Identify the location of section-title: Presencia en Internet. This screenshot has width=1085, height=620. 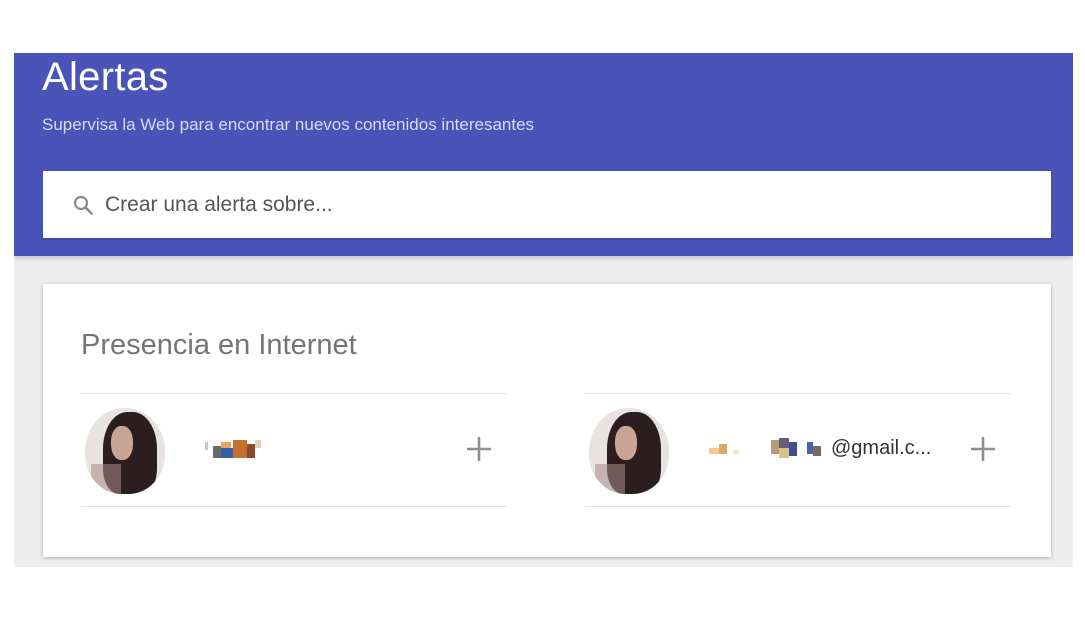
(219, 345).